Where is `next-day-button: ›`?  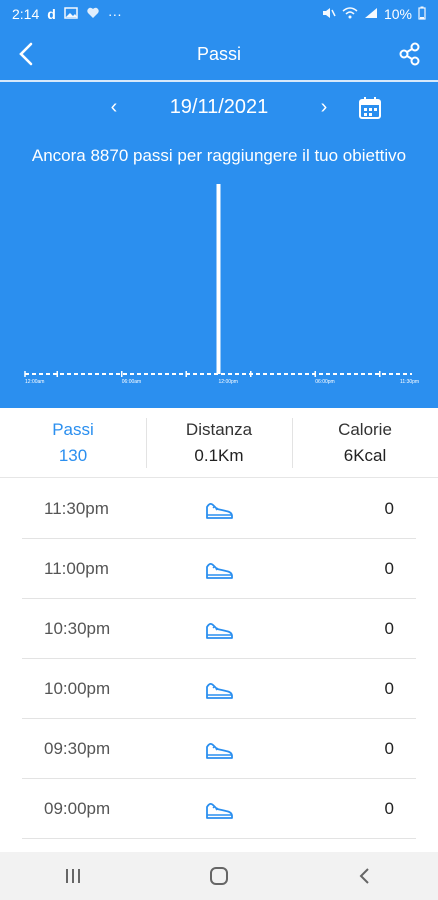 next-day-button: › is located at coordinates (324, 109).